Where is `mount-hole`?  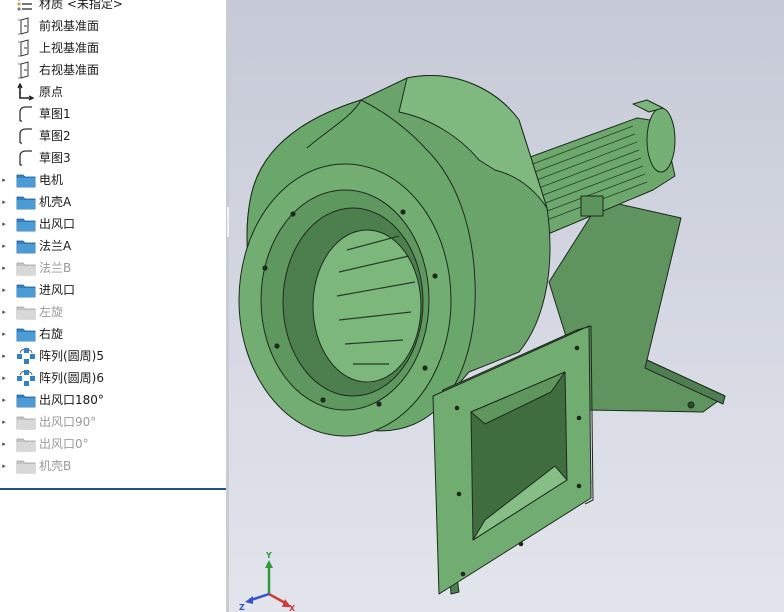 mount-hole is located at coordinates (691, 405).